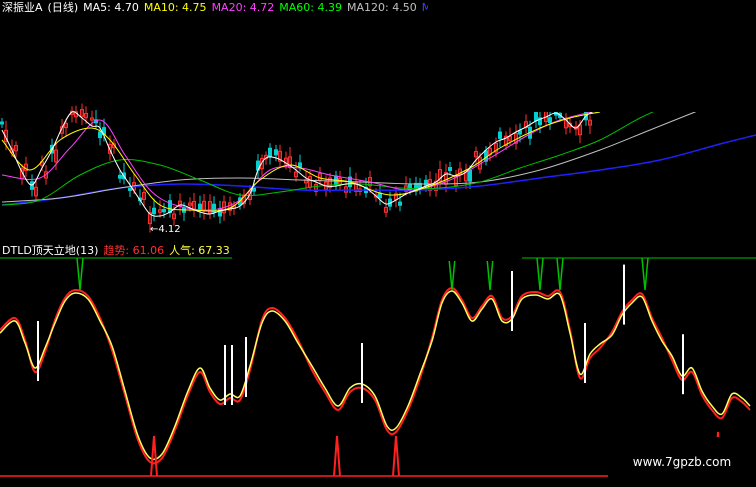  What do you see at coordinates (175, 7) in the screenshot?
I see `price-legend-item: MA10: 4.75` at bounding box center [175, 7].